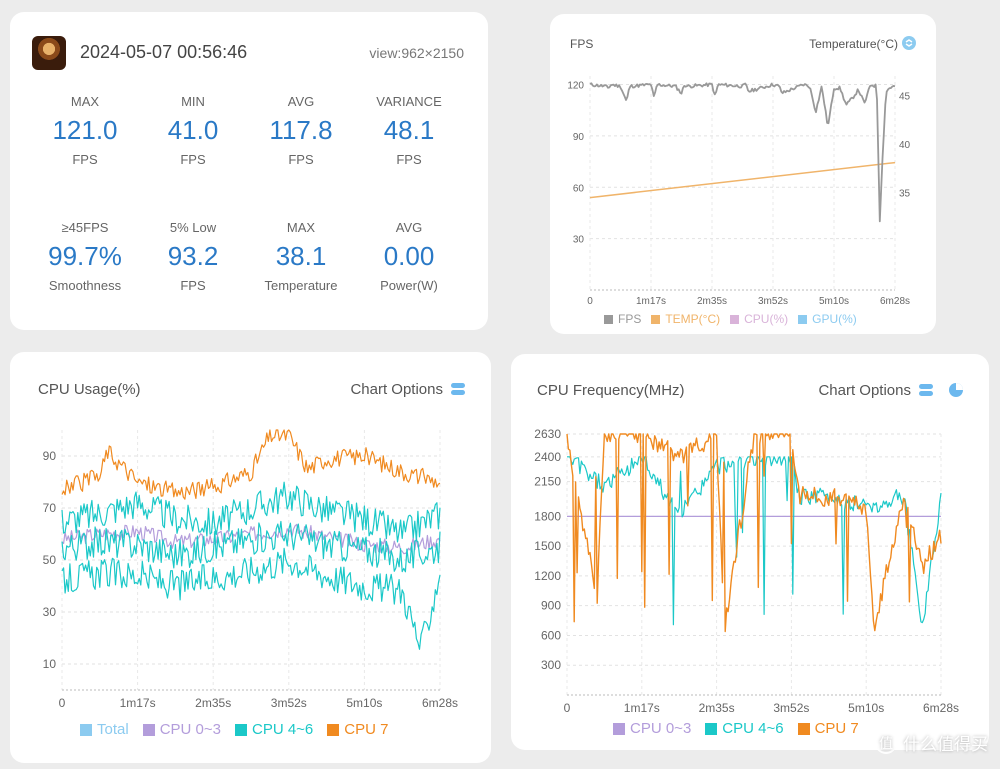  I want to click on session-datetime: 2024-05-07 00:56:46, so click(164, 52).